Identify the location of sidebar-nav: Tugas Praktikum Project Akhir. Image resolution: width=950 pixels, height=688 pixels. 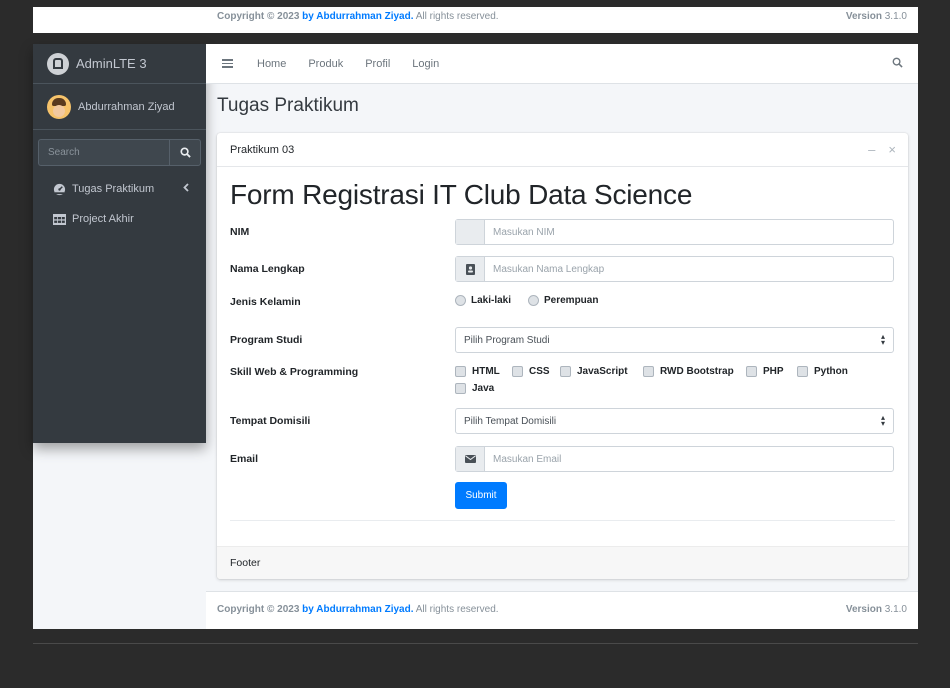
(119, 204).